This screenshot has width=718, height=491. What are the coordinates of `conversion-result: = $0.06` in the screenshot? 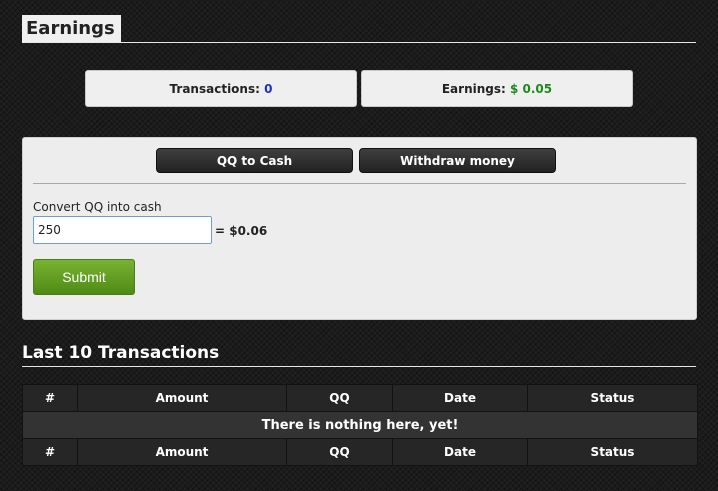 It's located at (241, 231).